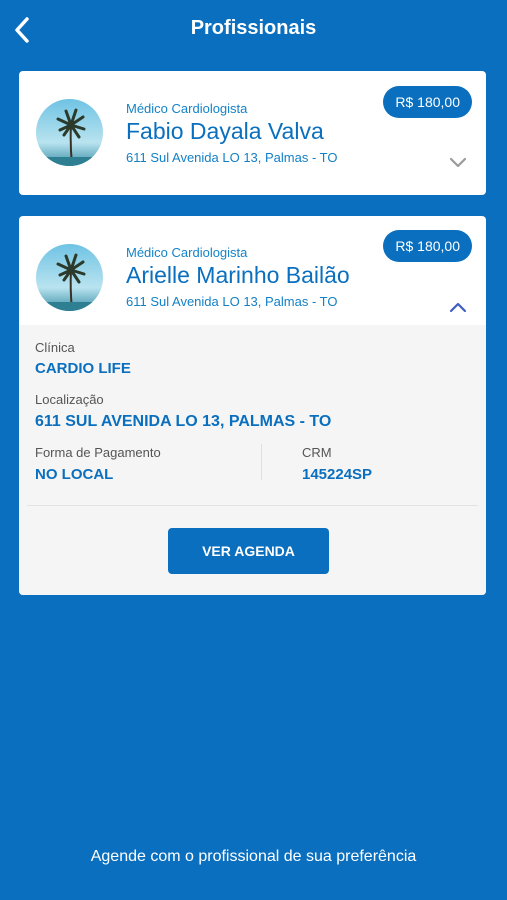  I want to click on crm-value: 145224SP, so click(337, 474).